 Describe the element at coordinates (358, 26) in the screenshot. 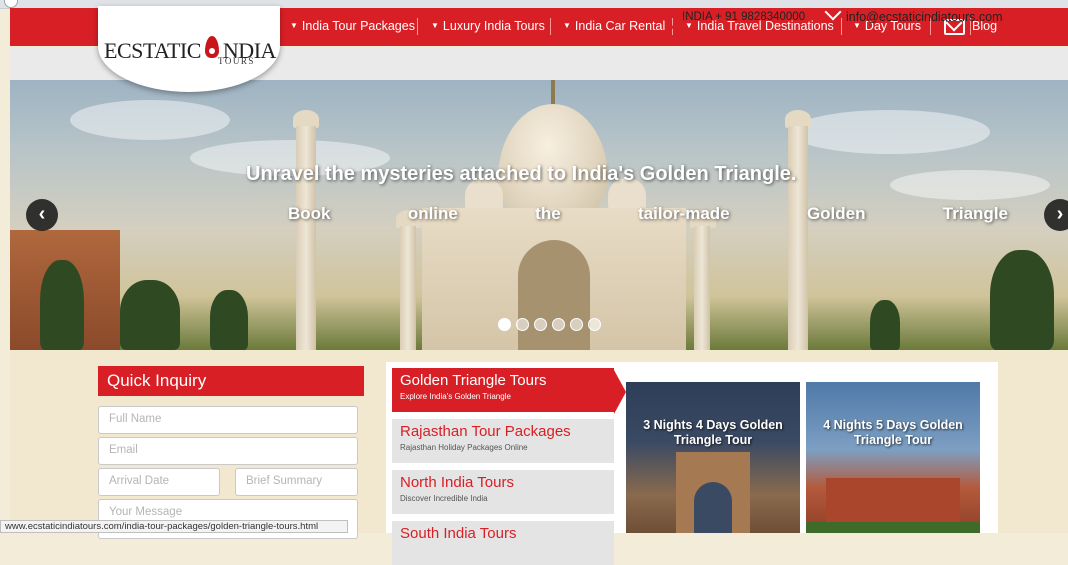

I see `nav-label: India Tour Packages` at that location.